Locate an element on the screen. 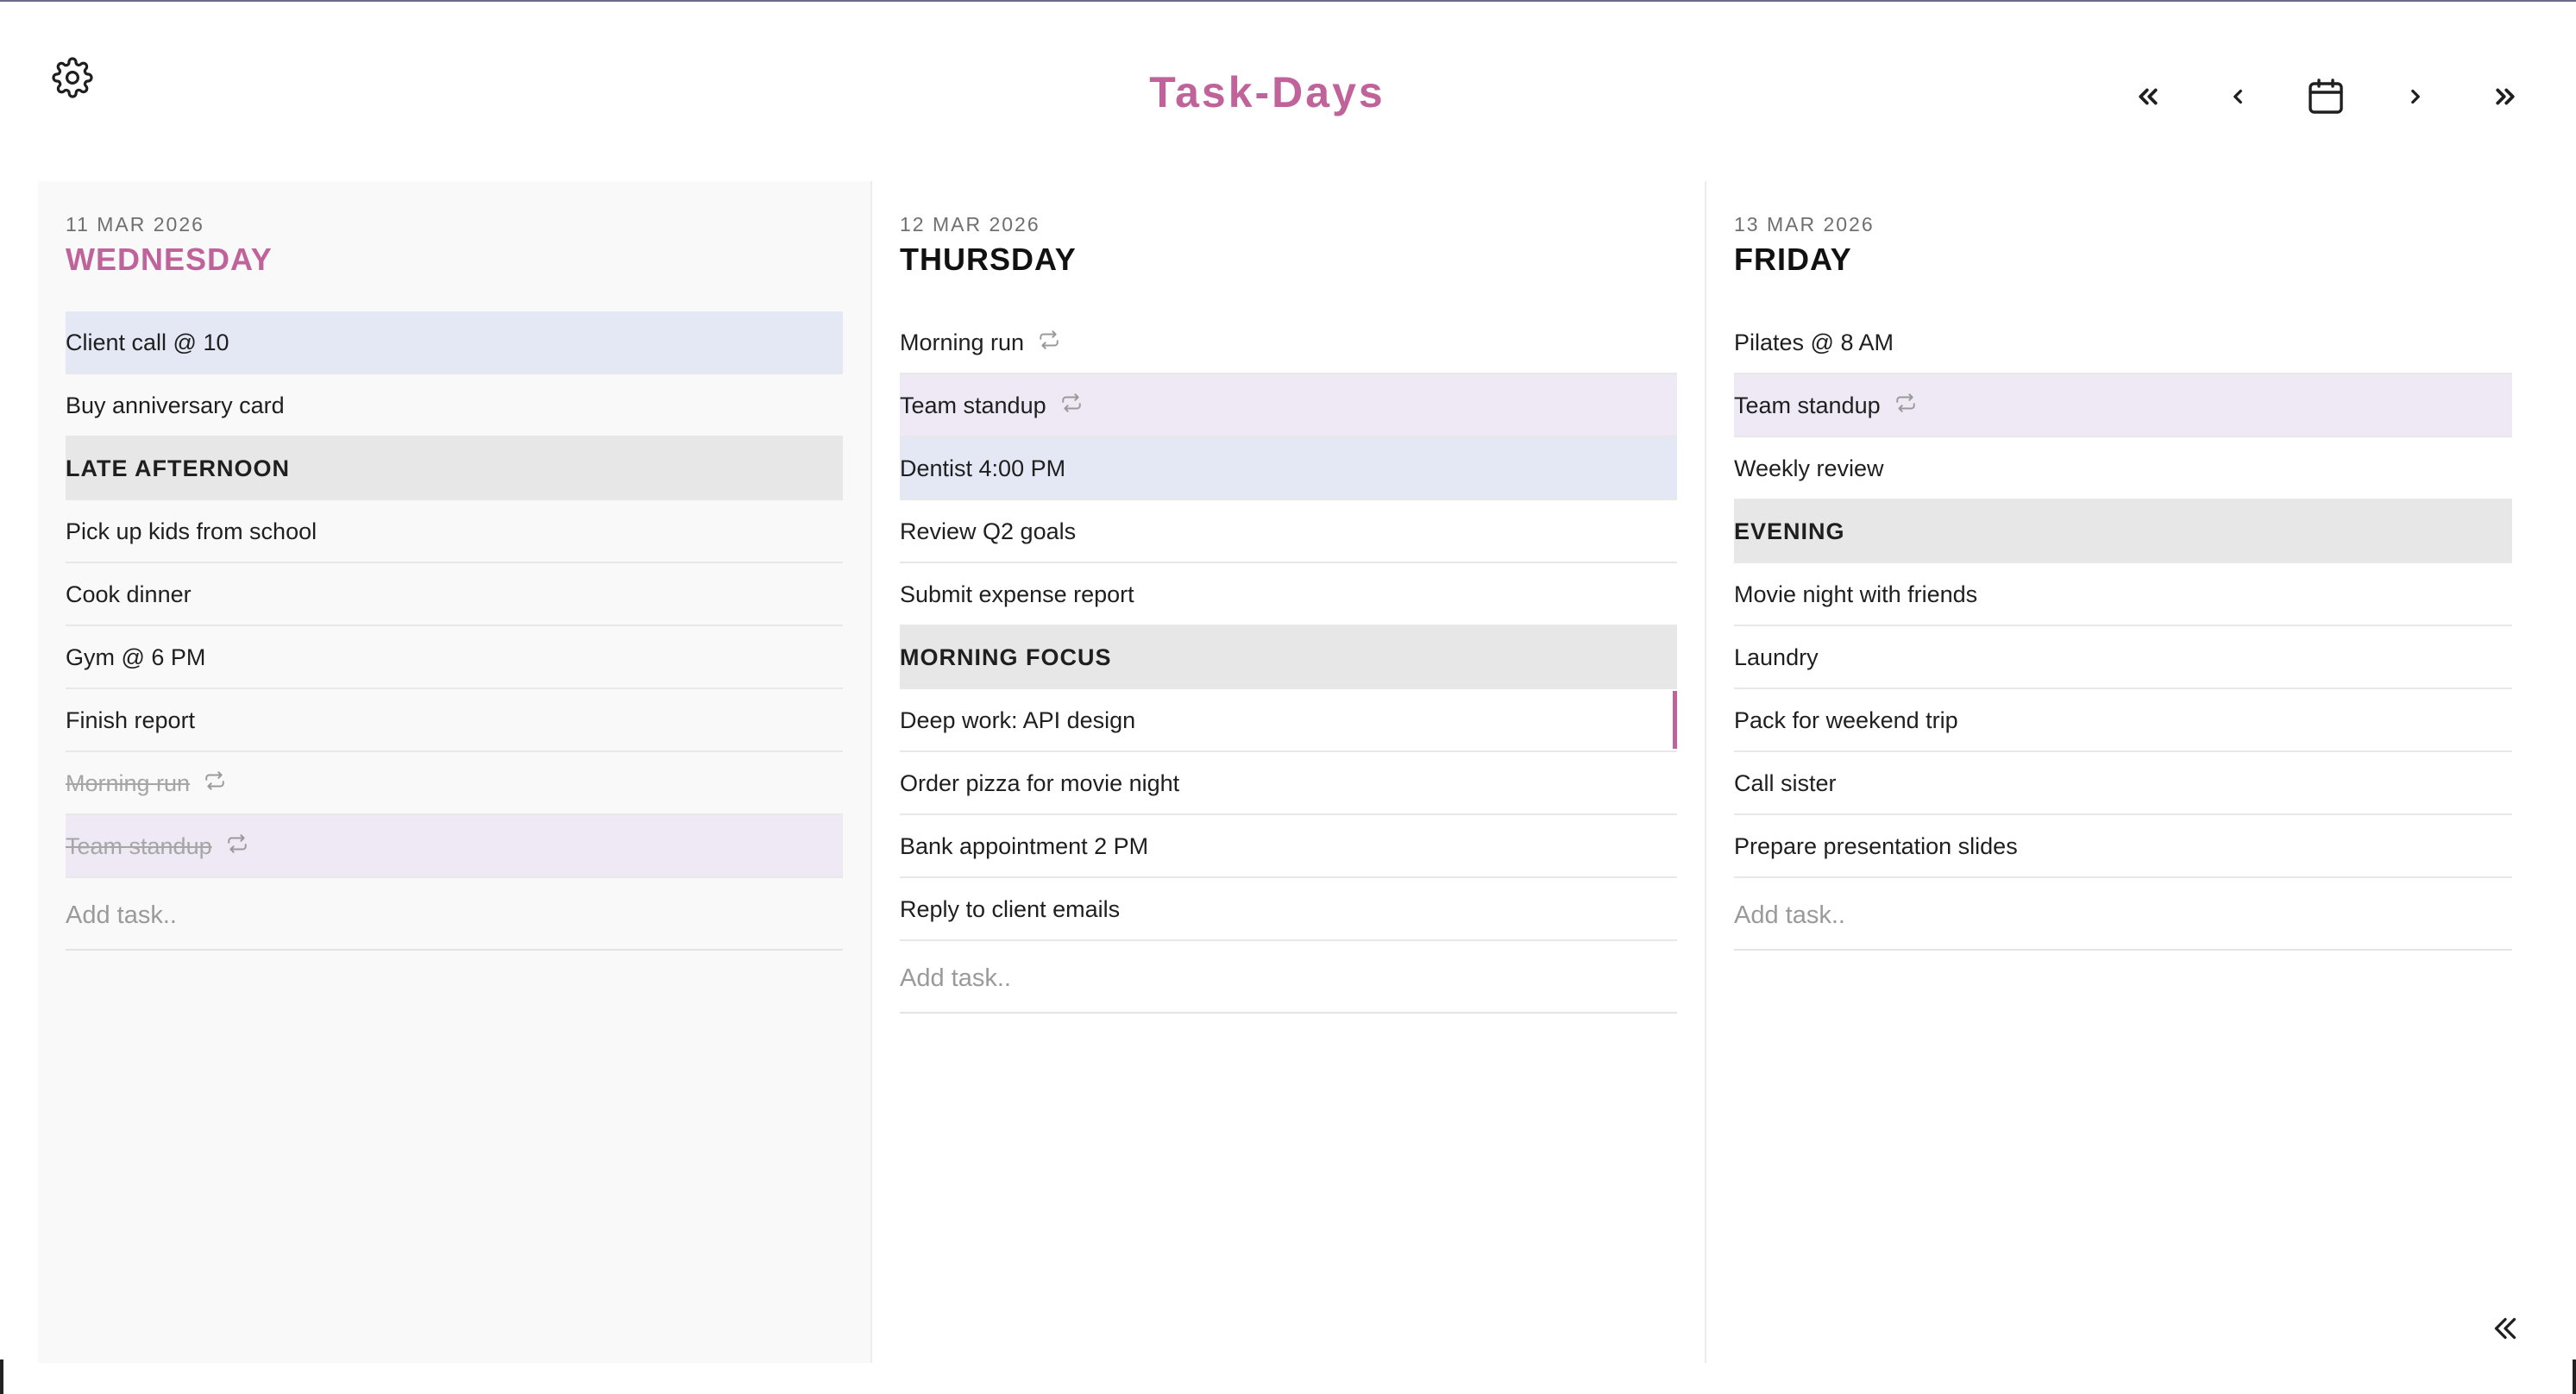  task-label: Deep work: API design is located at coordinates (1018, 720).